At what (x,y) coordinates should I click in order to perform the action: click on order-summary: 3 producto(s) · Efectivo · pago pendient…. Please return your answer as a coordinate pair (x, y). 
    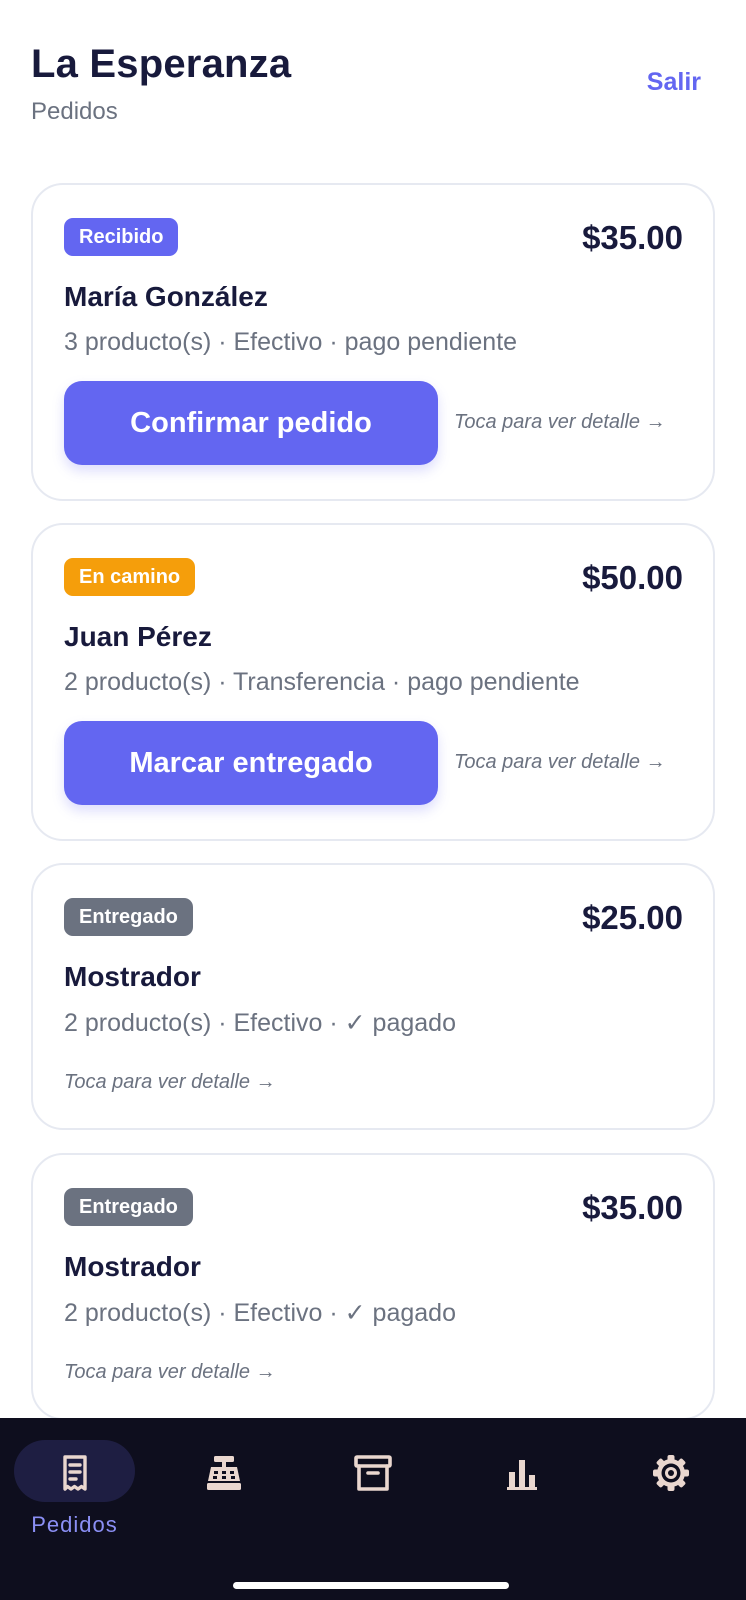
    Looking at the image, I should click on (291, 342).